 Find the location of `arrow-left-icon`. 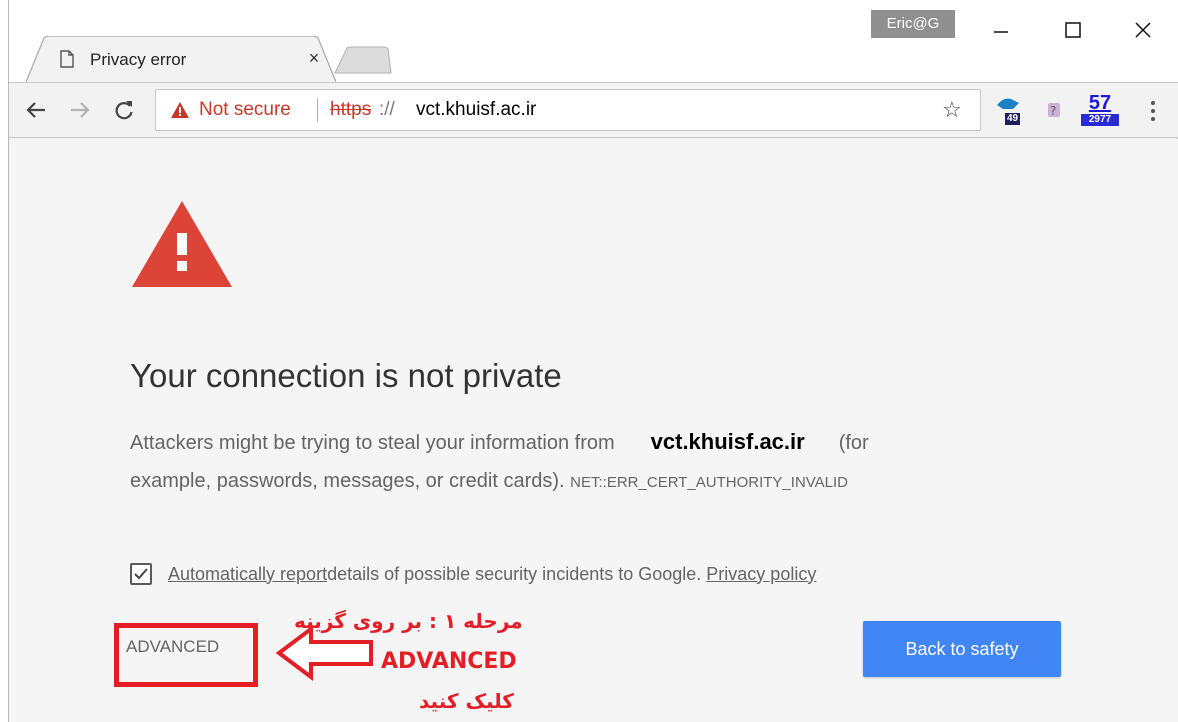

arrow-left-icon is located at coordinates (35, 110).